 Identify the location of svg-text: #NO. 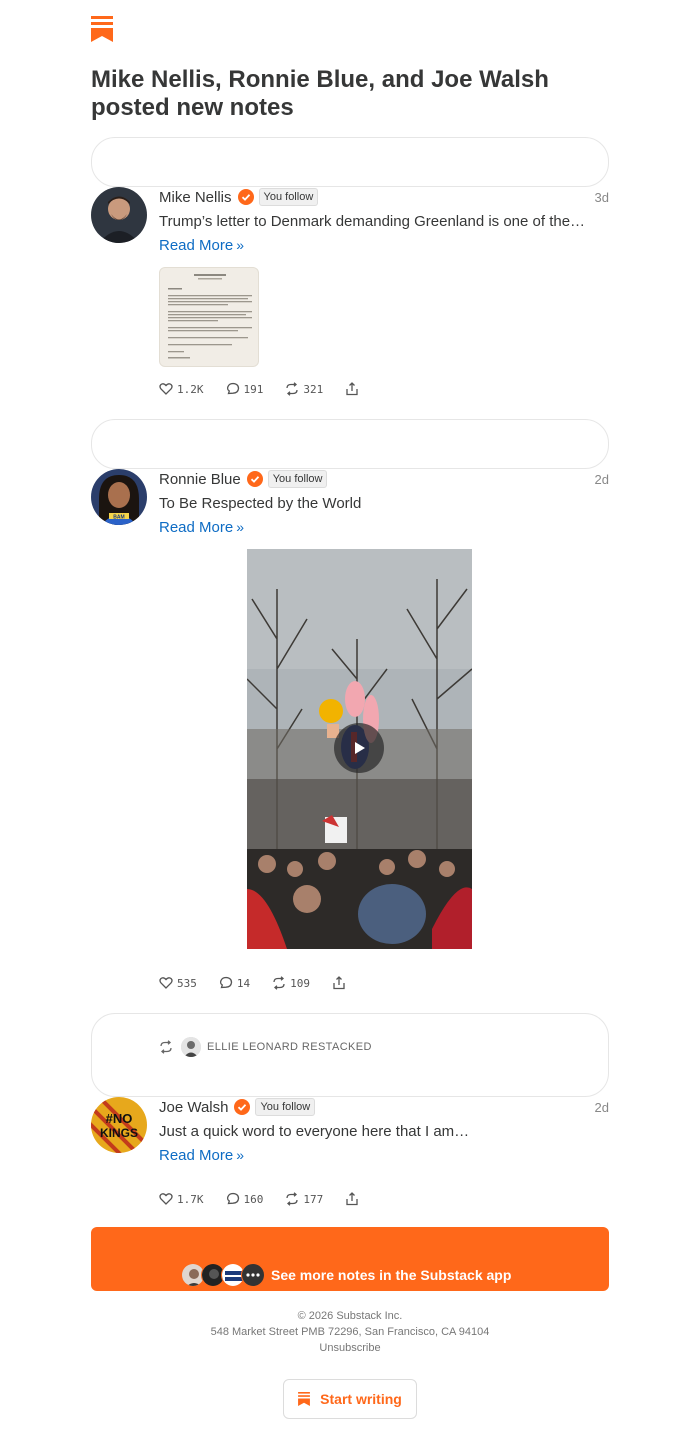
(119, 1118).